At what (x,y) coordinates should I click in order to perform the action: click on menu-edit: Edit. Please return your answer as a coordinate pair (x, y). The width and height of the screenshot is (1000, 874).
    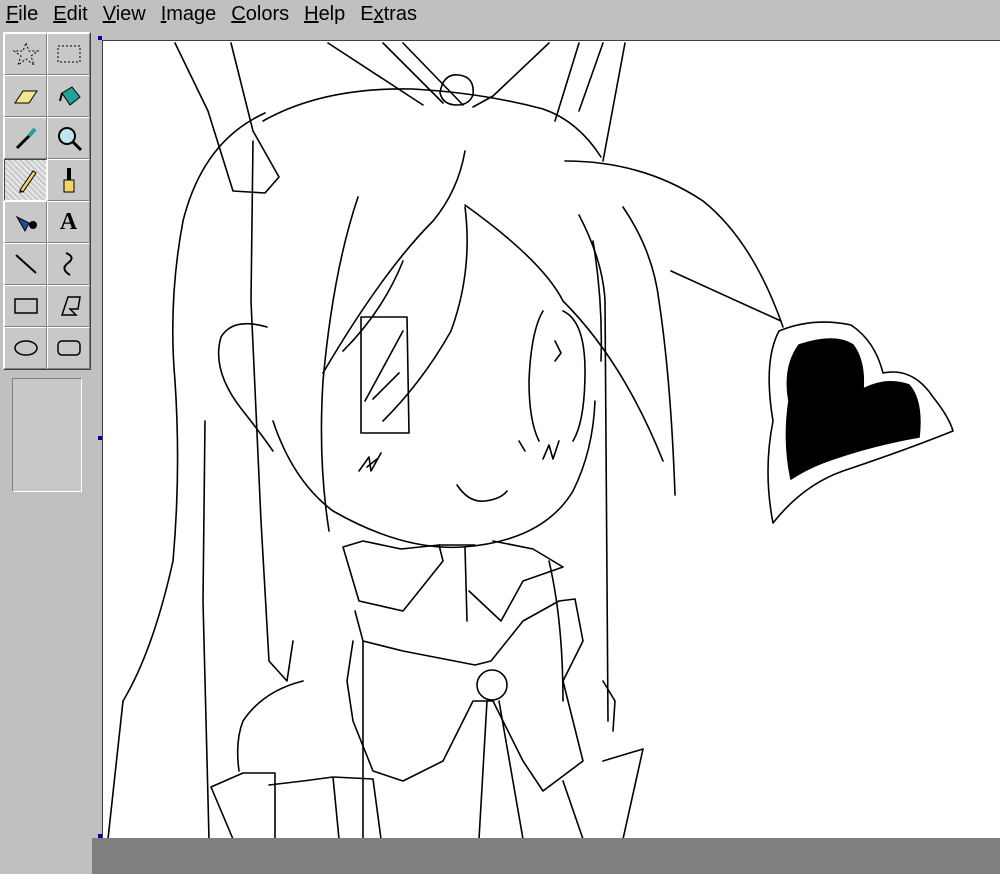
    Looking at the image, I should click on (71, 14).